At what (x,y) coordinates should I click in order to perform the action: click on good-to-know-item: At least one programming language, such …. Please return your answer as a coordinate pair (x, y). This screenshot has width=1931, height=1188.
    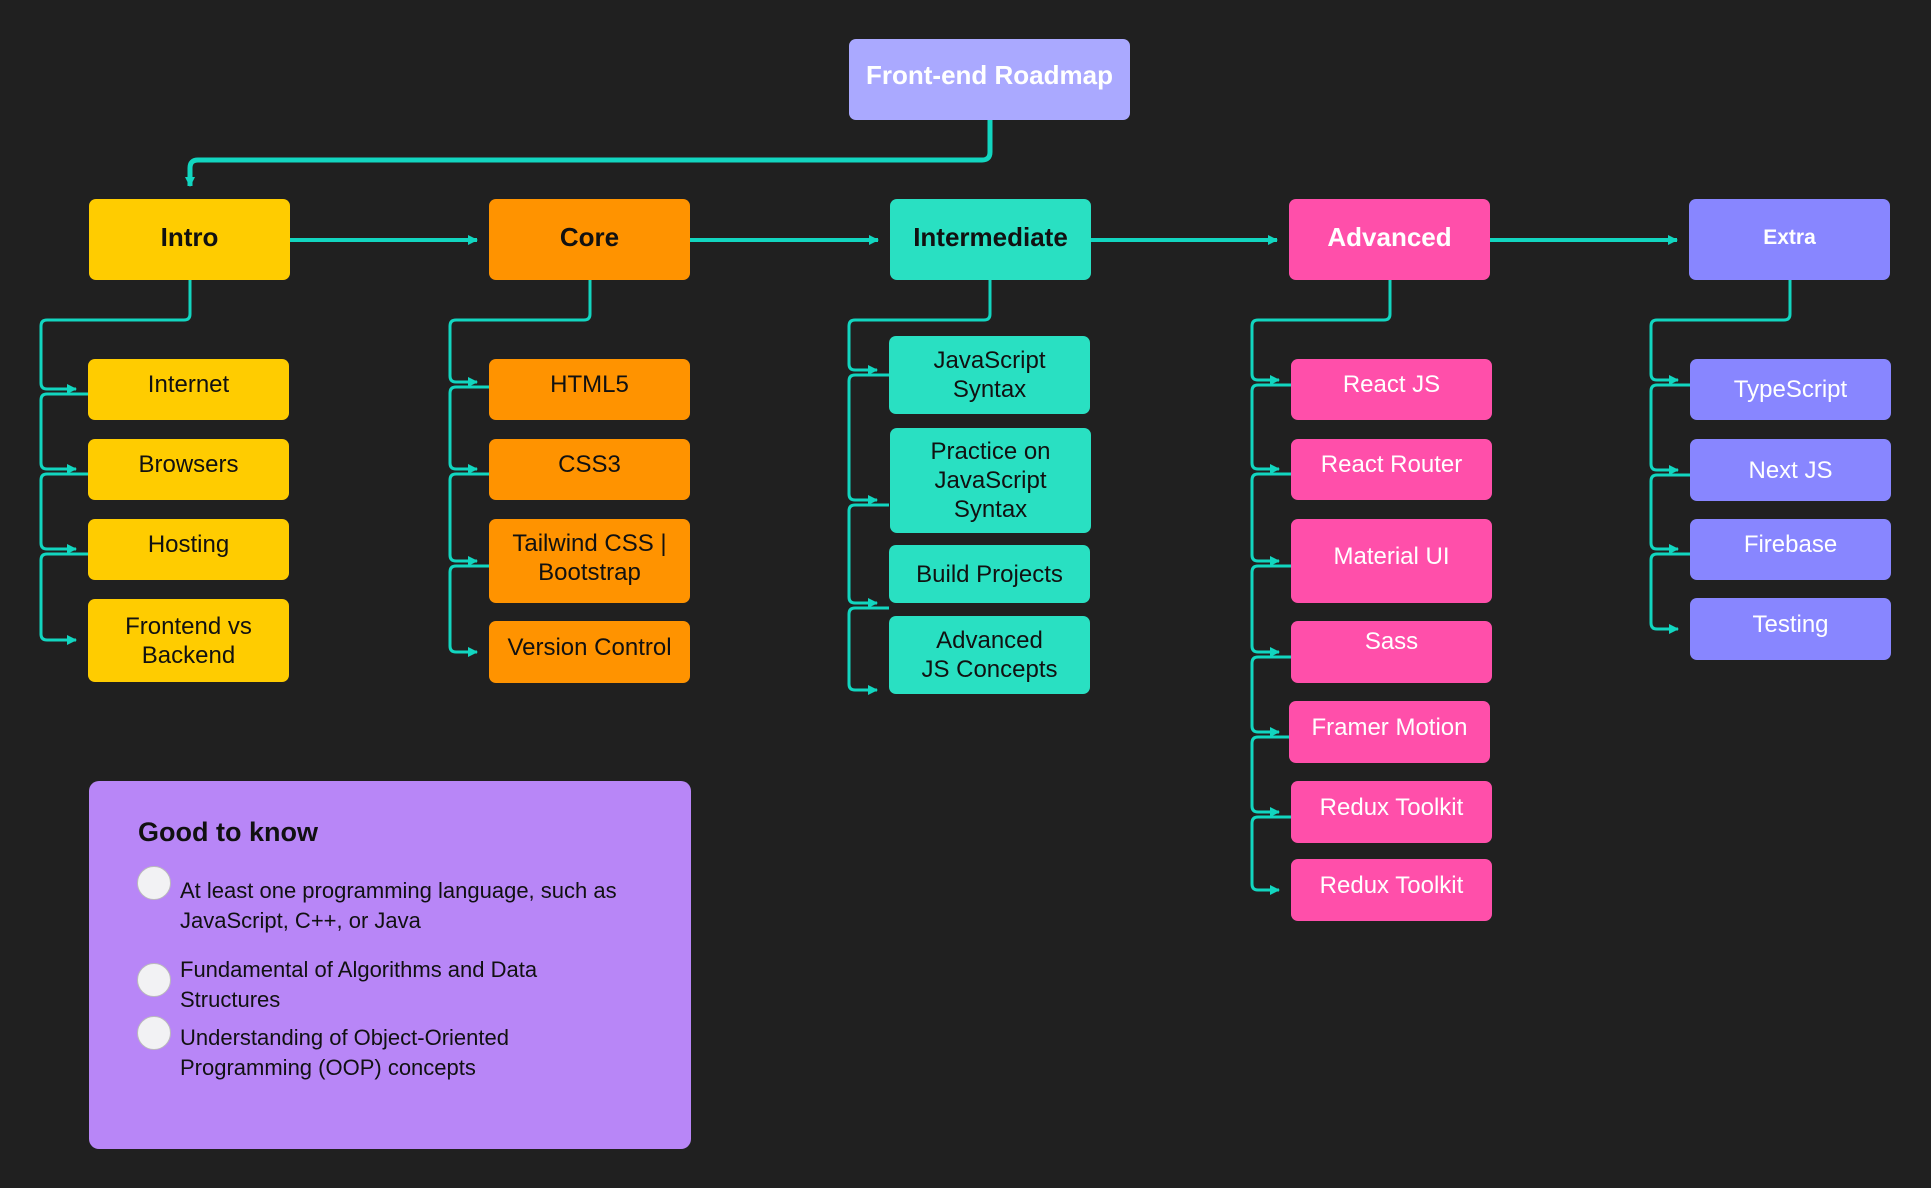
    Looking at the image, I should click on (377, 899).